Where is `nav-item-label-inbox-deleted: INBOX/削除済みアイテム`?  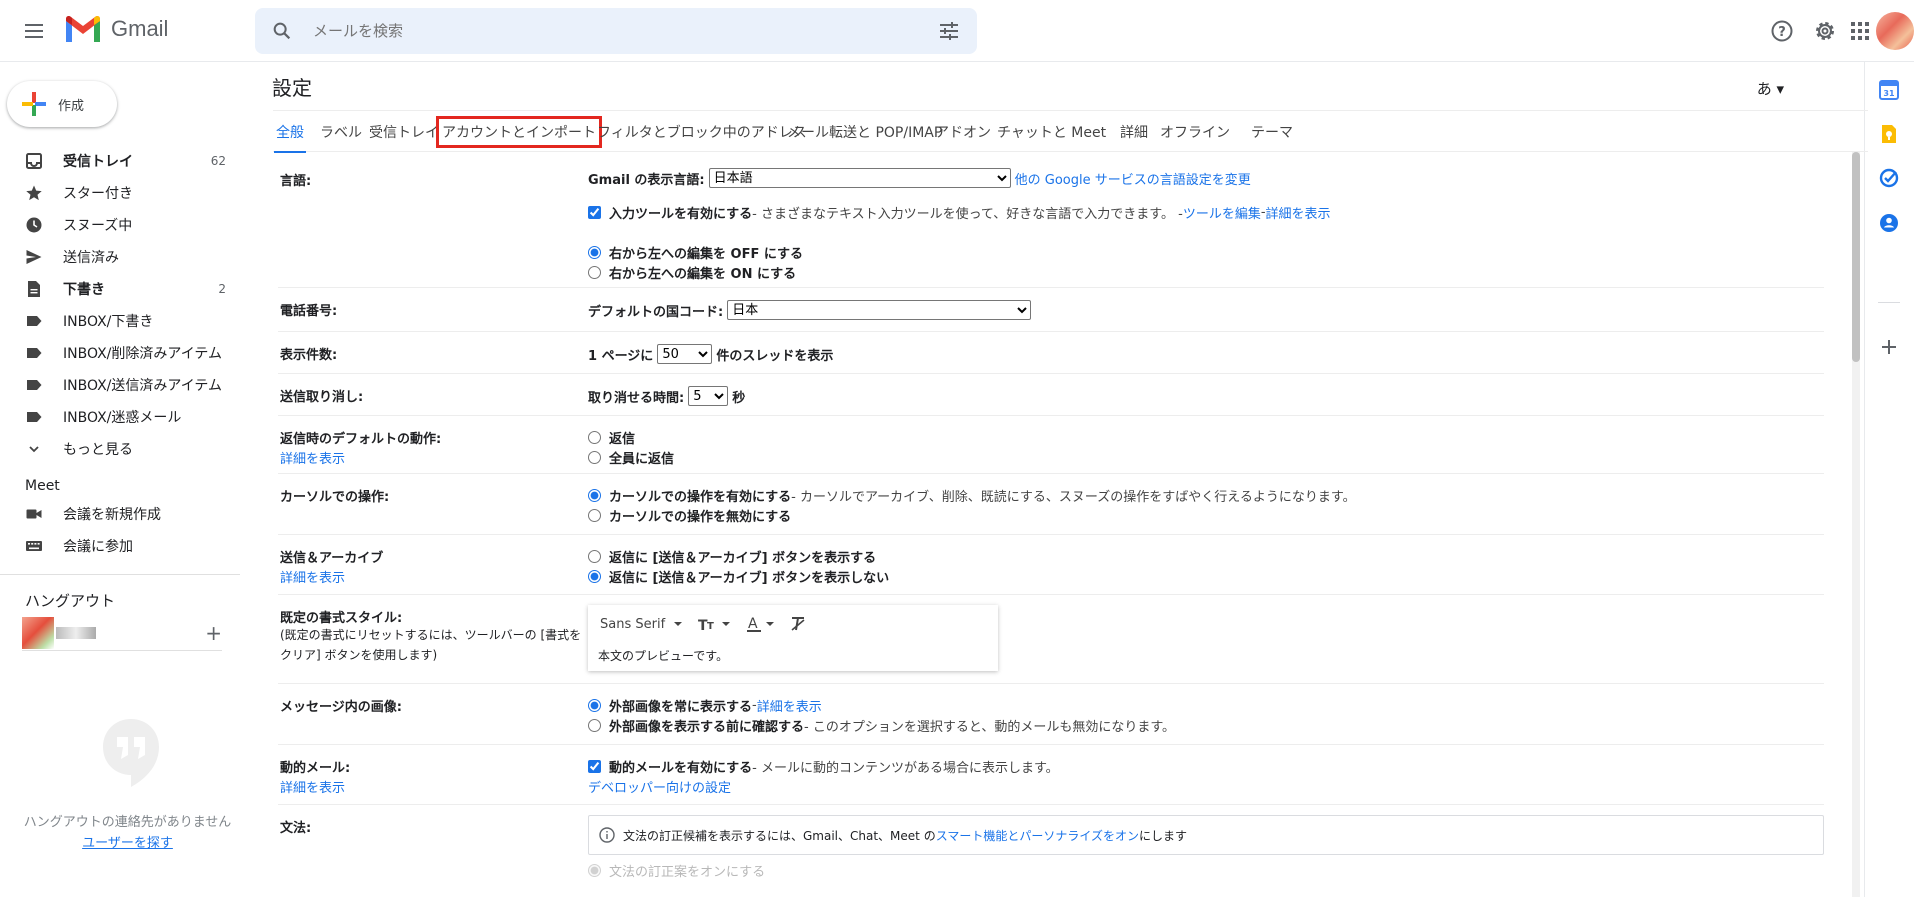 nav-item-label-inbox-deleted: INBOX/削除済みアイテム is located at coordinates (120, 353).